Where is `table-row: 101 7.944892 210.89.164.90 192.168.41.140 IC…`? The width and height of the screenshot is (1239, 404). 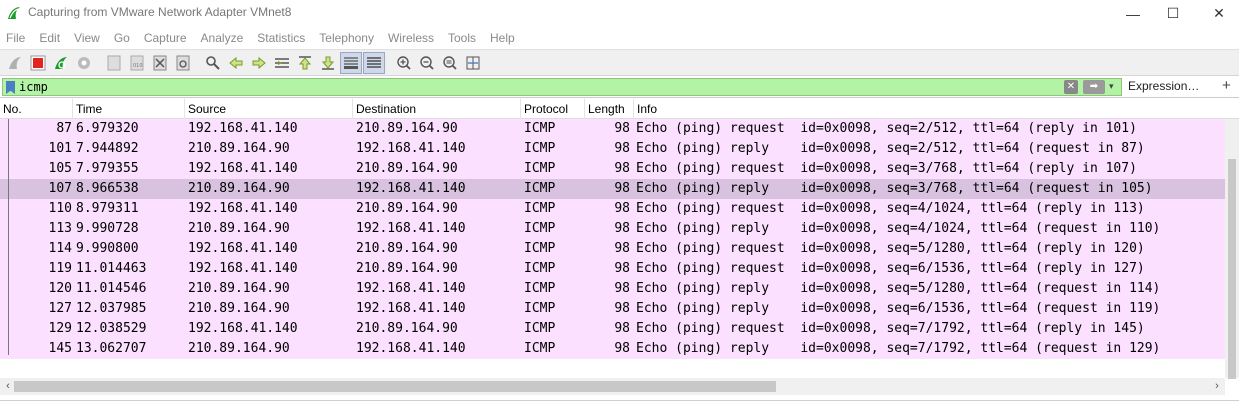 table-row: 101 7.944892 210.89.164.90 192.168.41.140 IC… is located at coordinates (612, 149).